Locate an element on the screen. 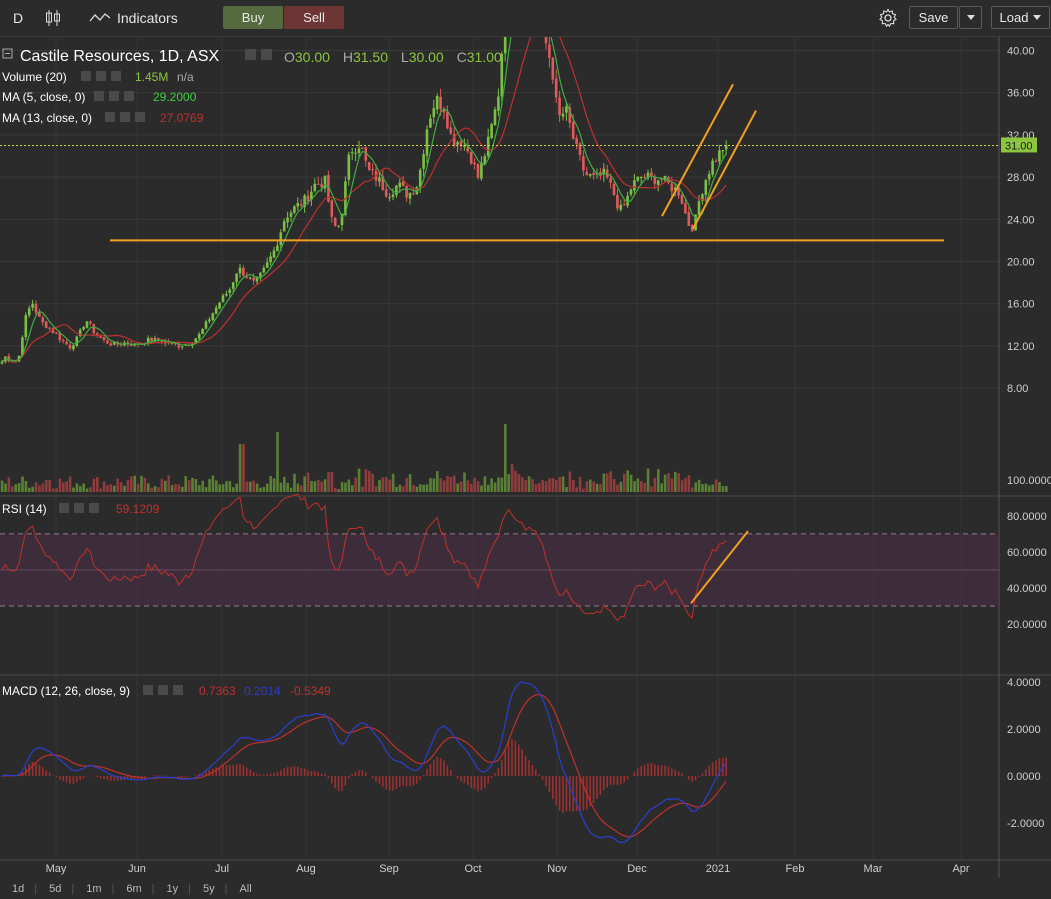  range-all: All is located at coordinates (245, 889).